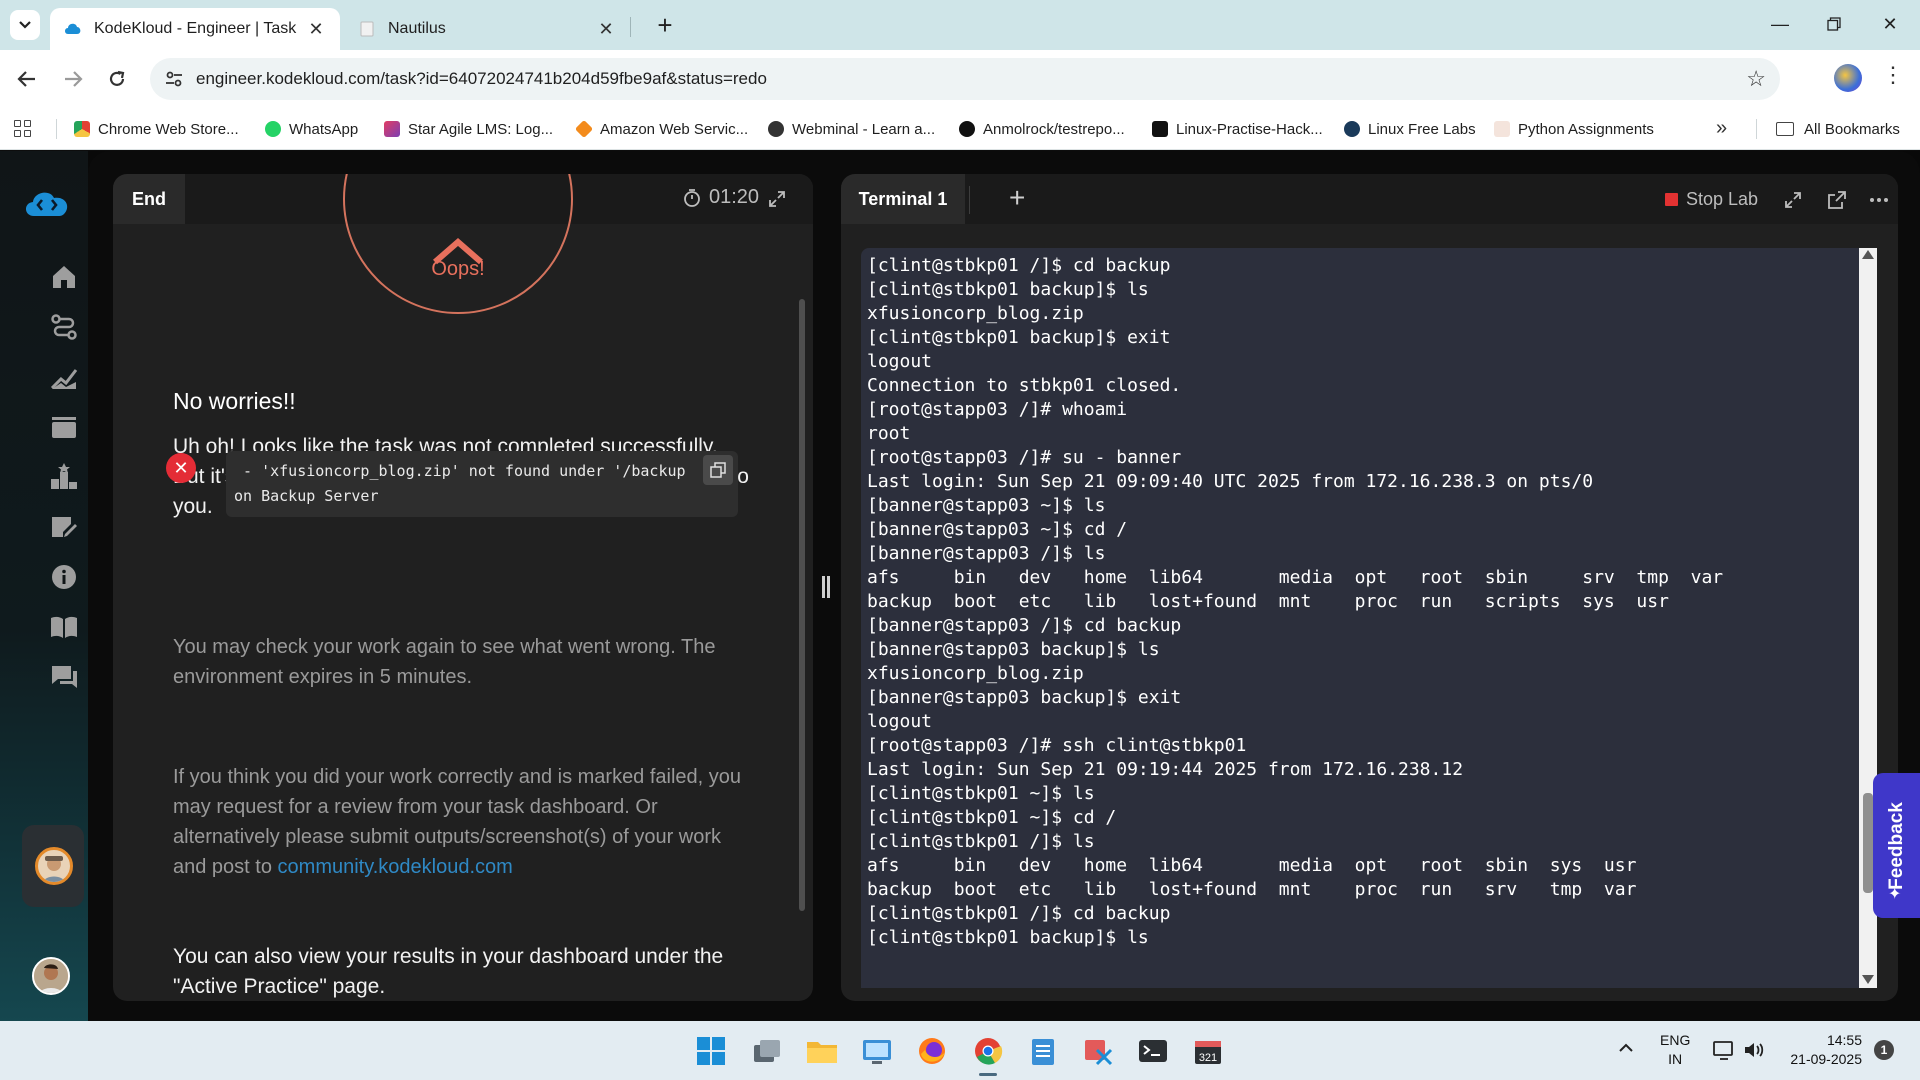 Image resolution: width=1920 pixels, height=1080 pixels. What do you see at coordinates (1838, 129) in the screenshot?
I see `all-bookmarks-button: All Bookmarks` at bounding box center [1838, 129].